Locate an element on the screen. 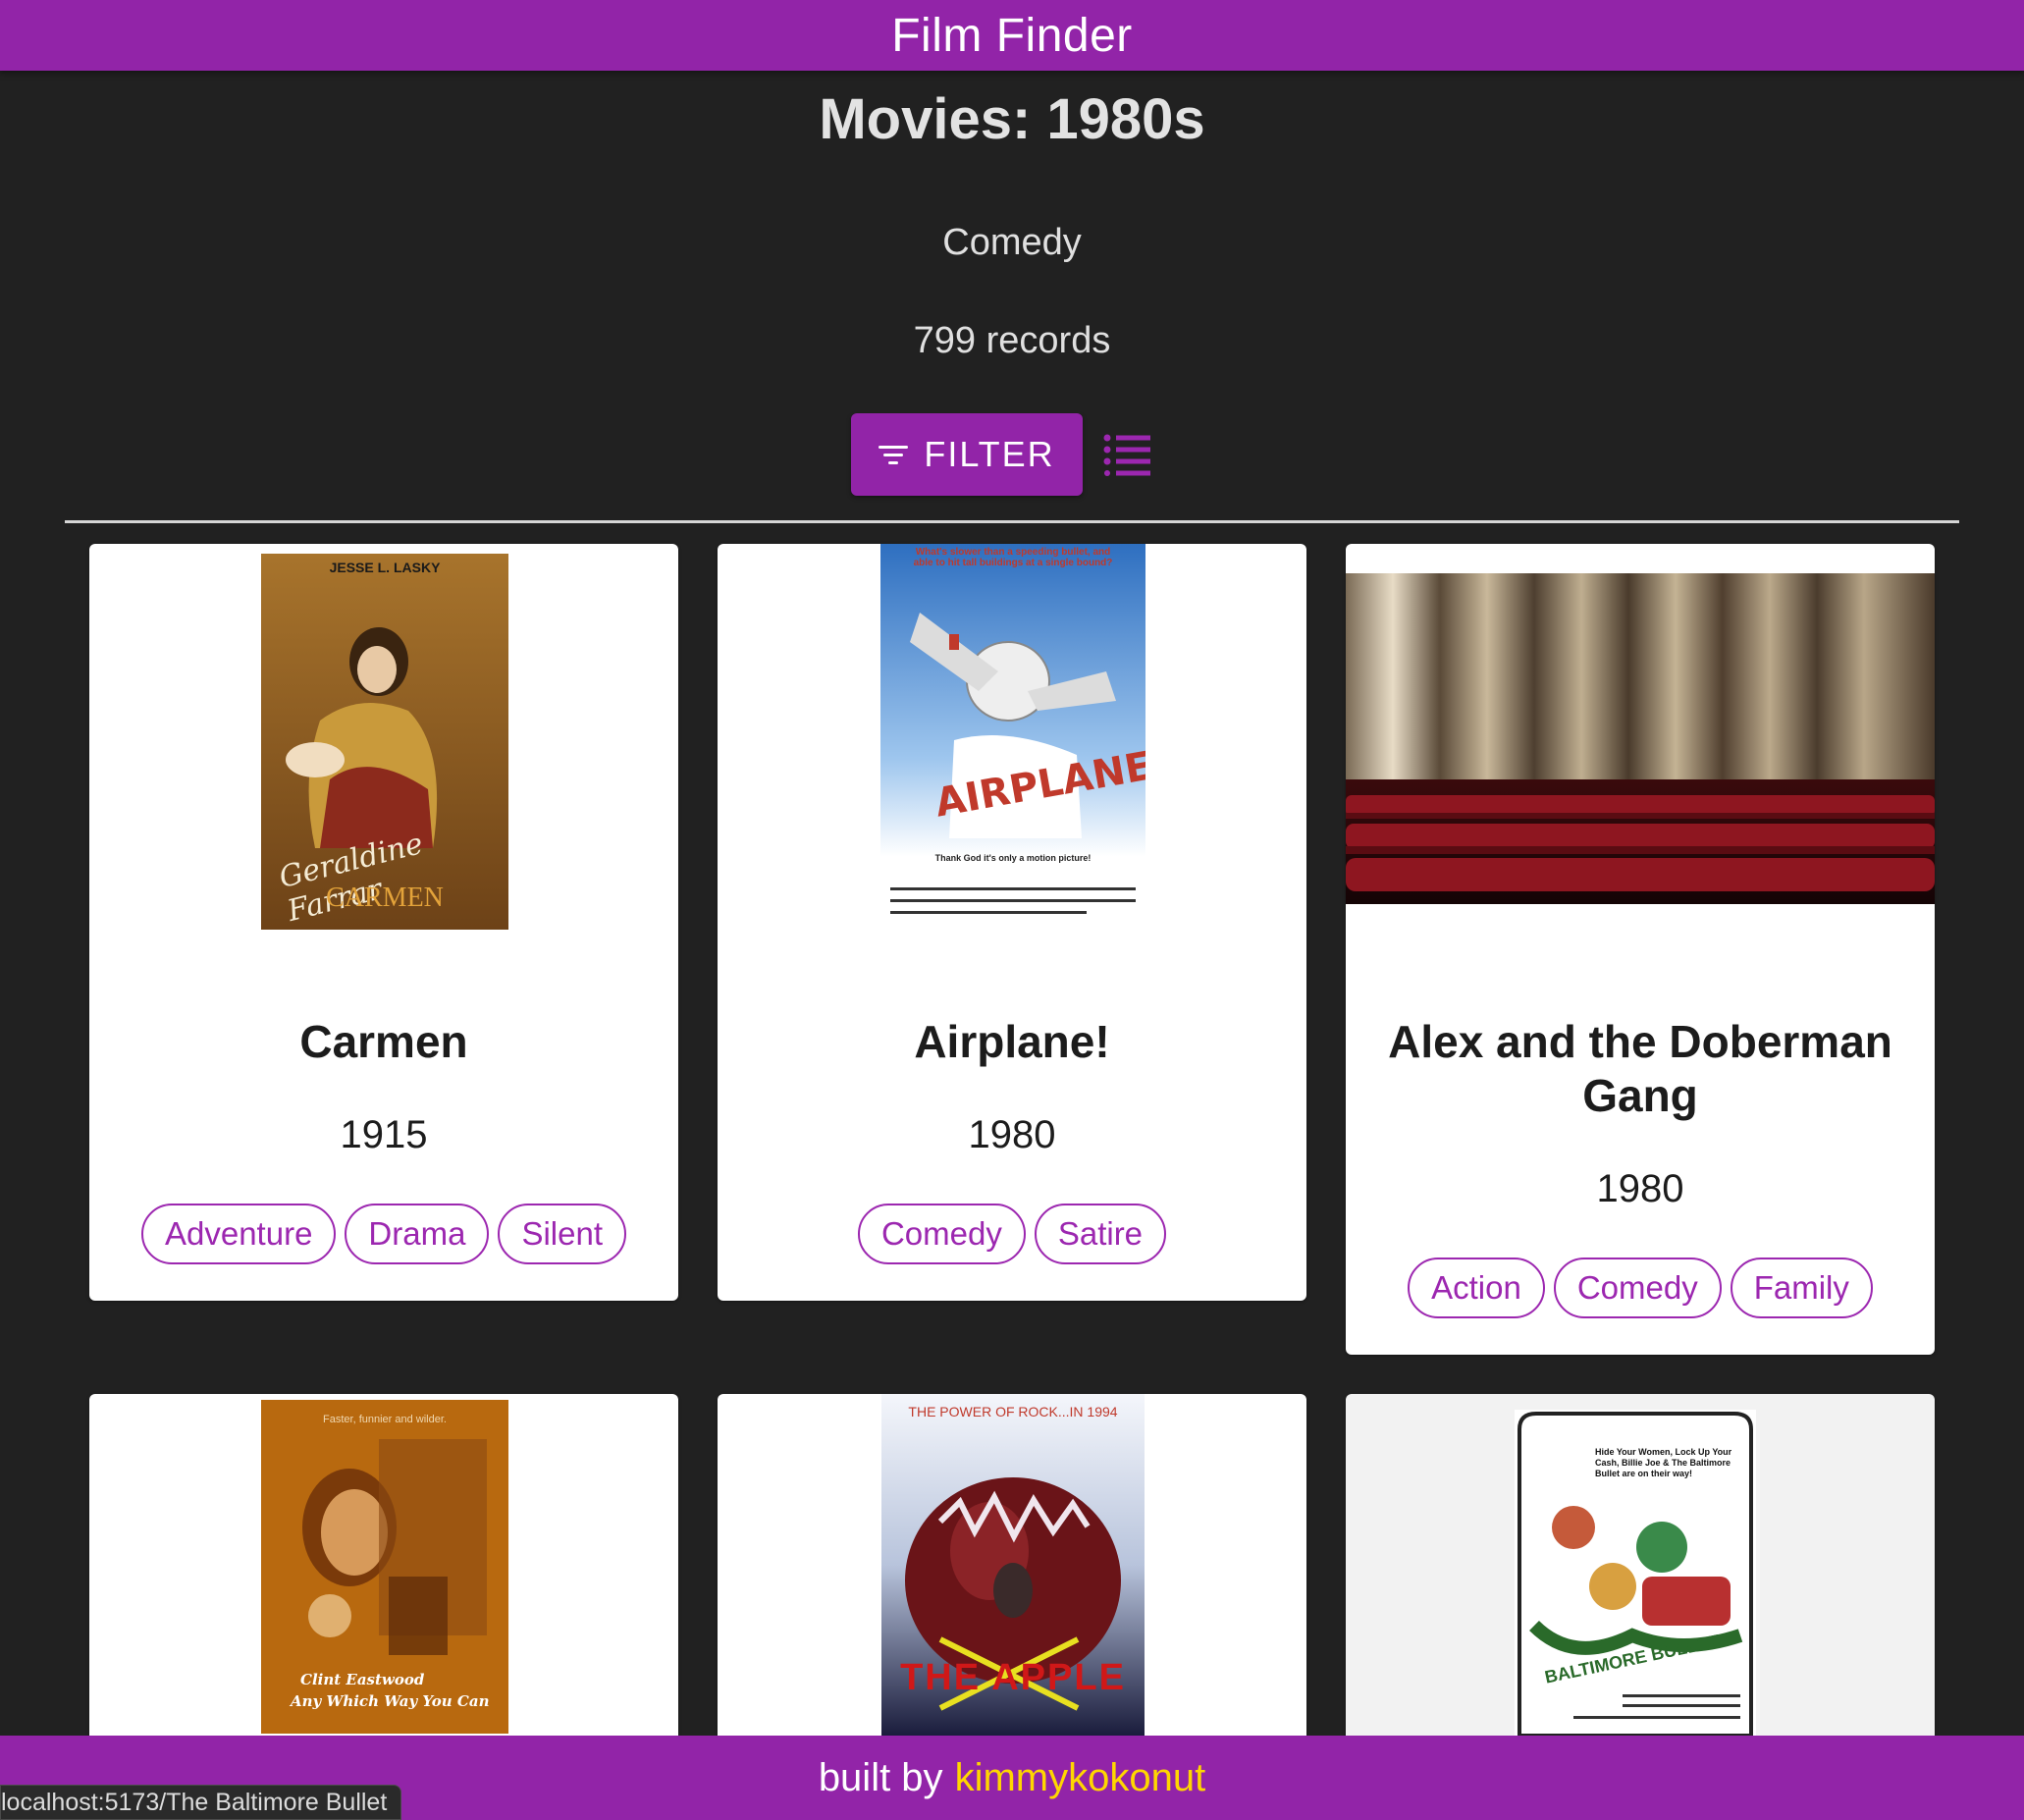 This screenshot has width=2024, height=1820. genre-label: Comedy is located at coordinates (1012, 242).